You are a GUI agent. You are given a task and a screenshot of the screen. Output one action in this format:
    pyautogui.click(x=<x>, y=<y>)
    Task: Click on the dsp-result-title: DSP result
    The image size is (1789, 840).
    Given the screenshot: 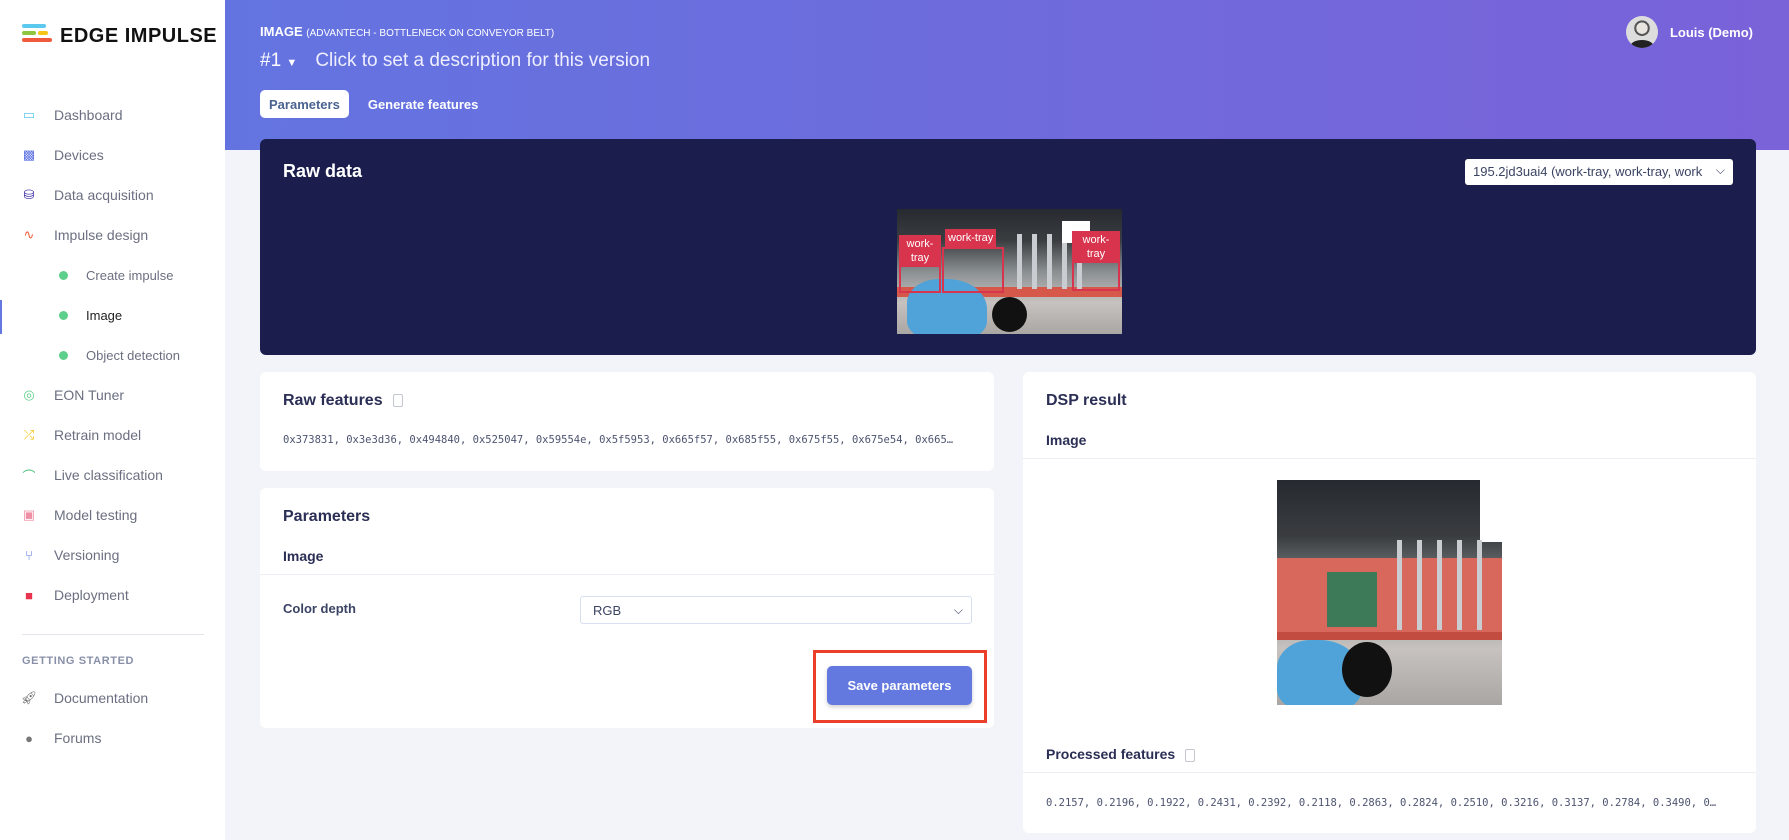 What is the action you would take?
    pyautogui.click(x=1086, y=400)
    